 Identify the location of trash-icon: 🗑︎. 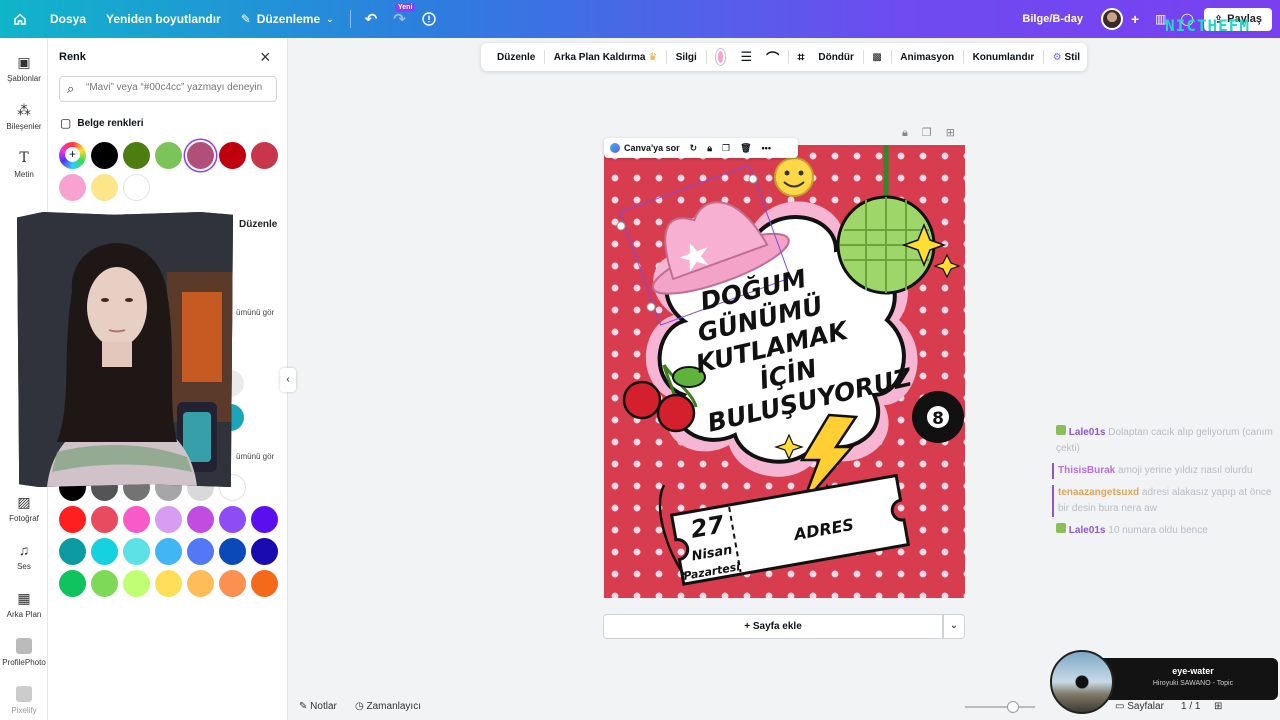
(745, 148).